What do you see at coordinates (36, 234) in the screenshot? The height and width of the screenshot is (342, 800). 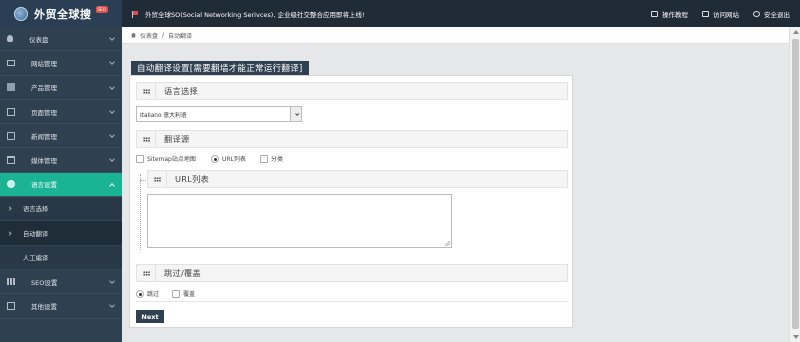 I see `sidebar-subitem-label: 自动翻译` at bounding box center [36, 234].